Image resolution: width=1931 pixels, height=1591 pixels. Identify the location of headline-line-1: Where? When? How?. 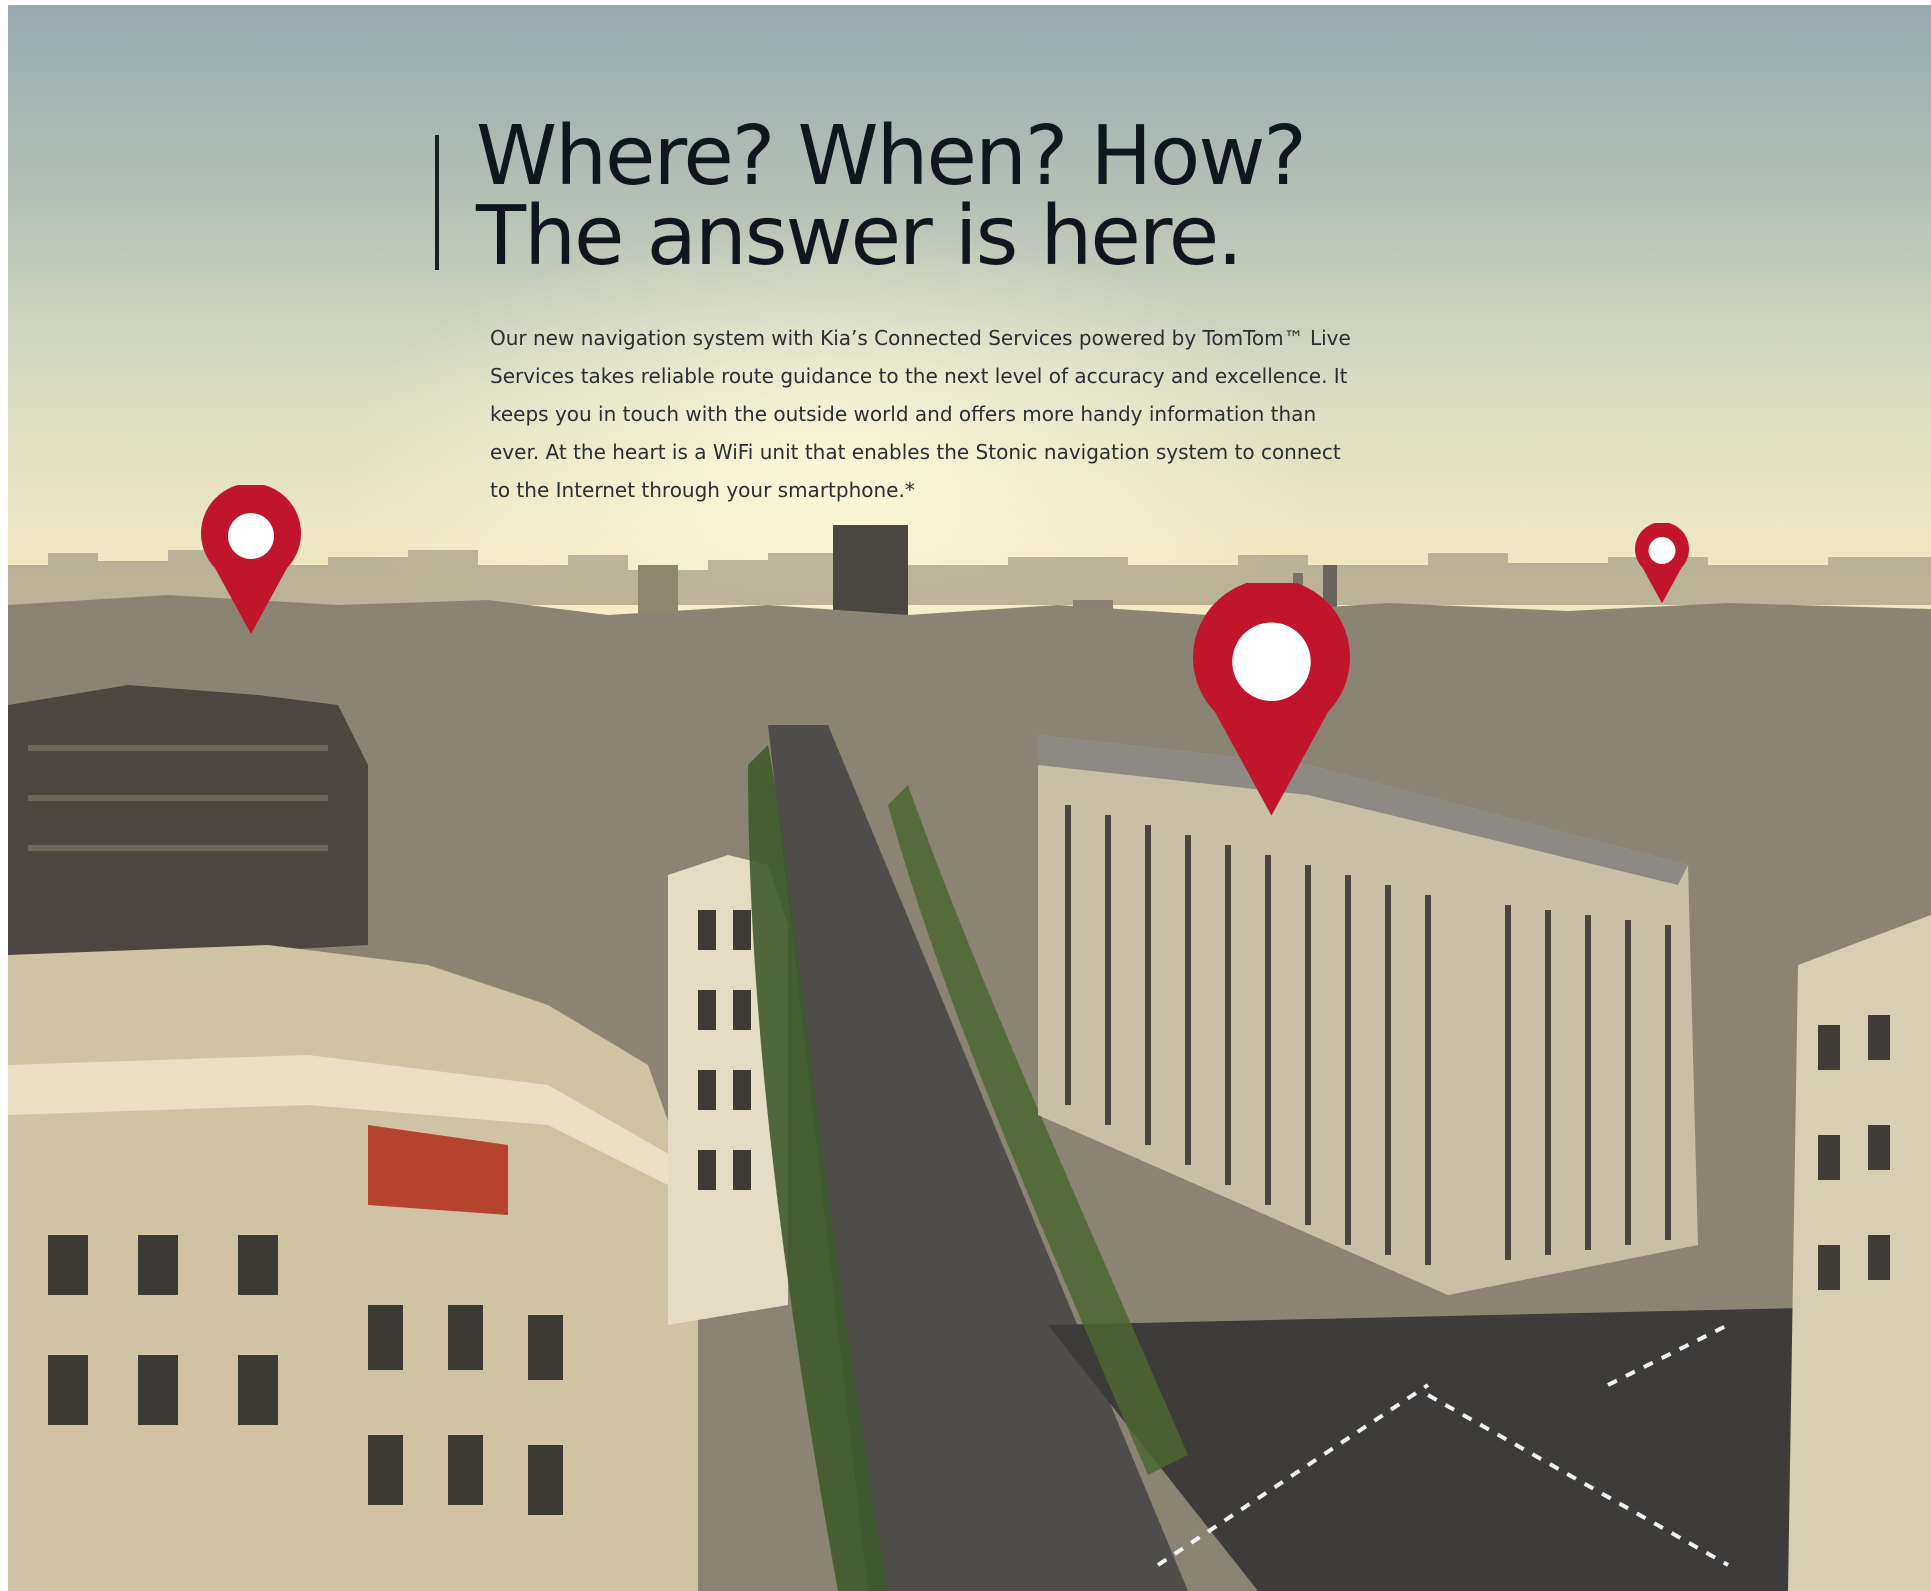
(891, 156).